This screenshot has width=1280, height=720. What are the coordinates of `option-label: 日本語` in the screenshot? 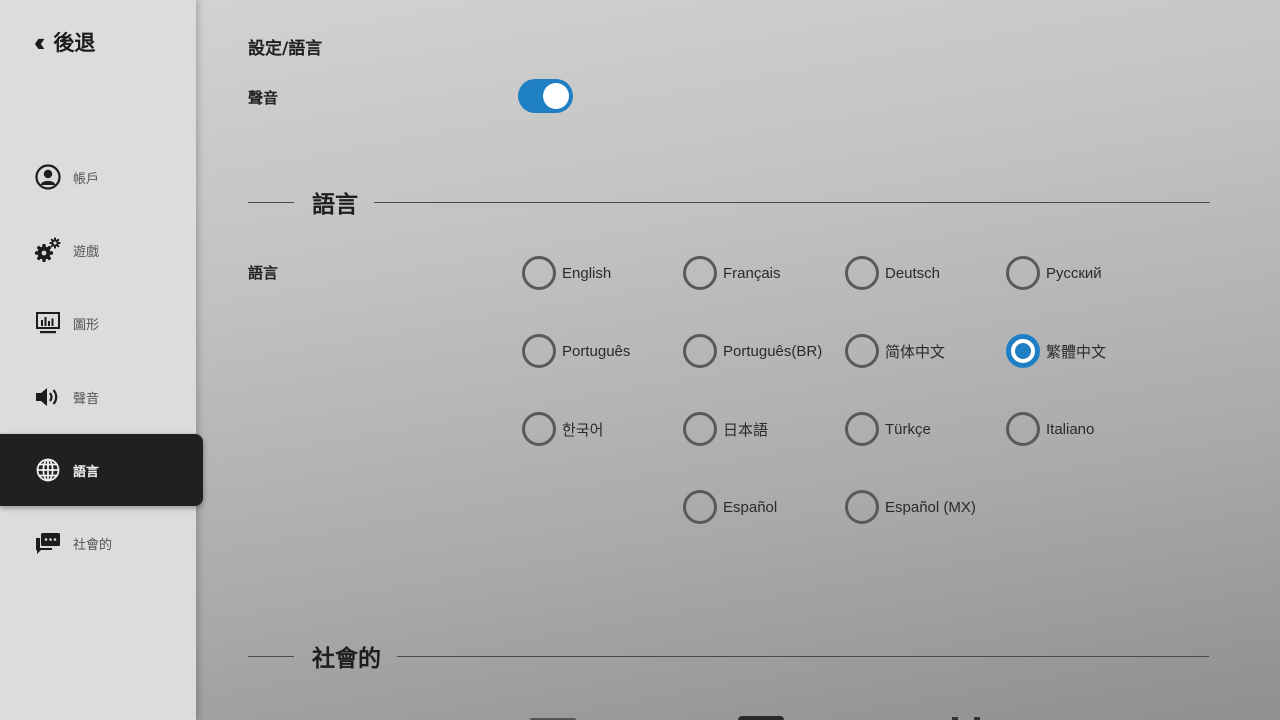 It's located at (746, 429).